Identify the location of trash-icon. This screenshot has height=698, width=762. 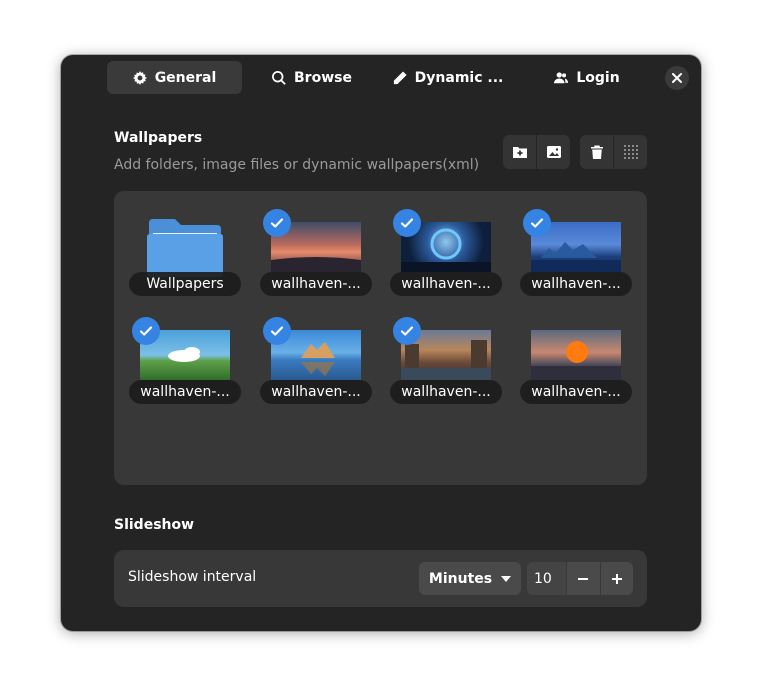
(596, 152).